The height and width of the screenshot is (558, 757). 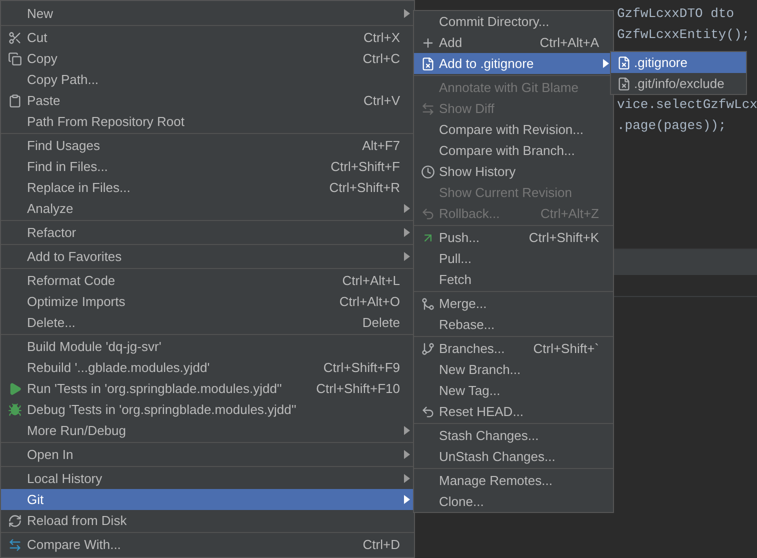 What do you see at coordinates (207, 166) in the screenshot?
I see `menu-item: Find in Files... Ctrl+Shift+F` at bounding box center [207, 166].